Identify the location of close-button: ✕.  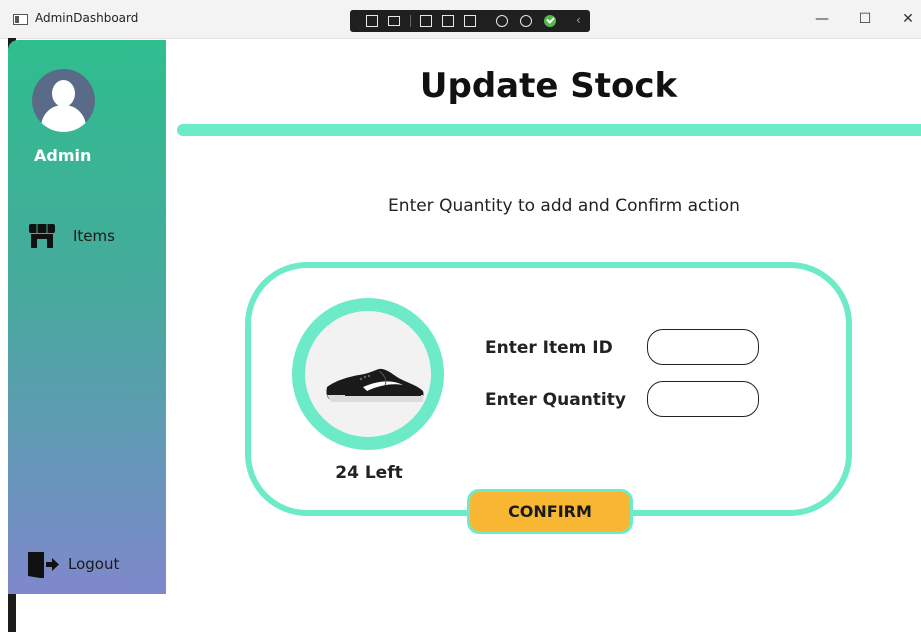
(908, 19).